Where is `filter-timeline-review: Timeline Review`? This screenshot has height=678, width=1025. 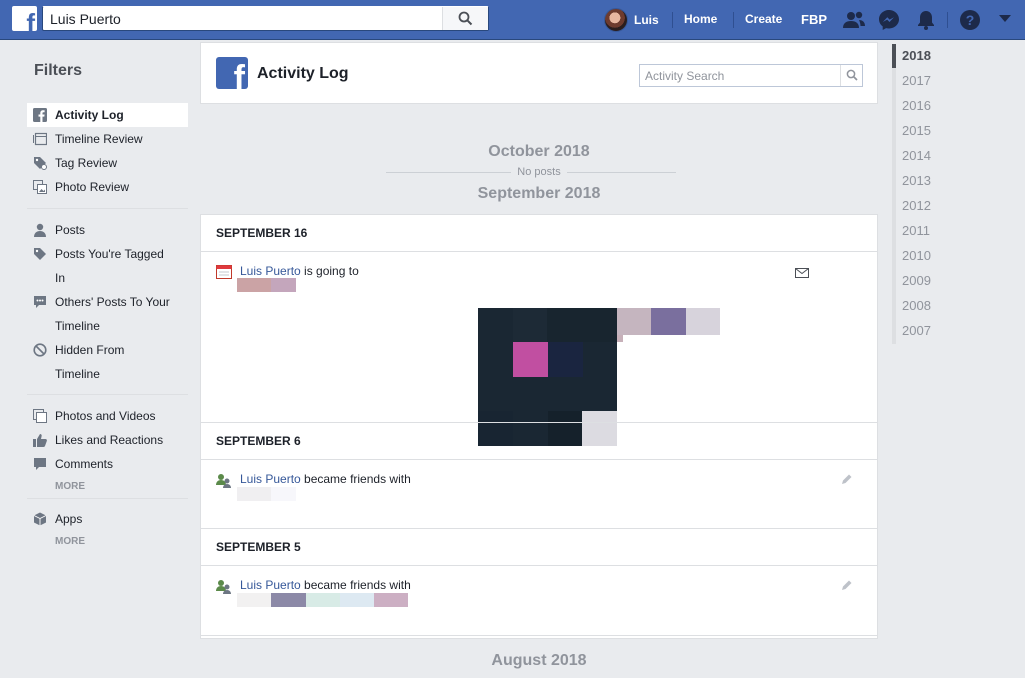 filter-timeline-review: Timeline Review is located at coordinates (107, 139).